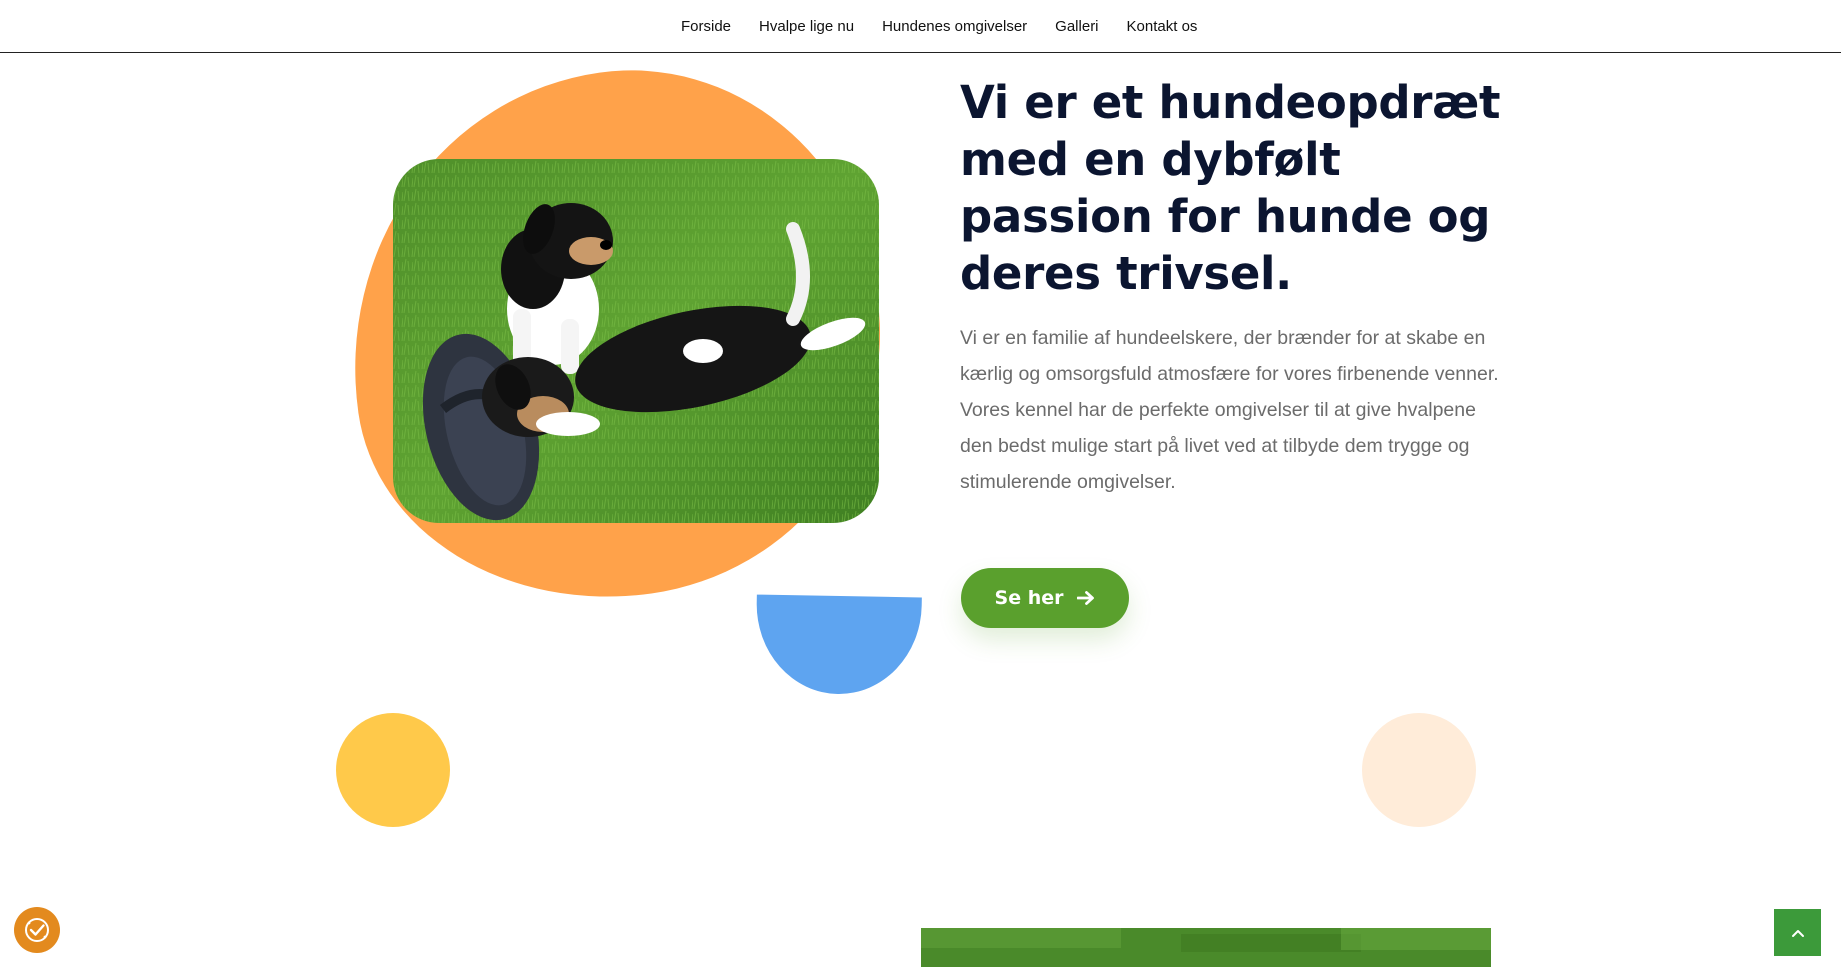  I want to click on puppies-illustration, so click(636, 341).